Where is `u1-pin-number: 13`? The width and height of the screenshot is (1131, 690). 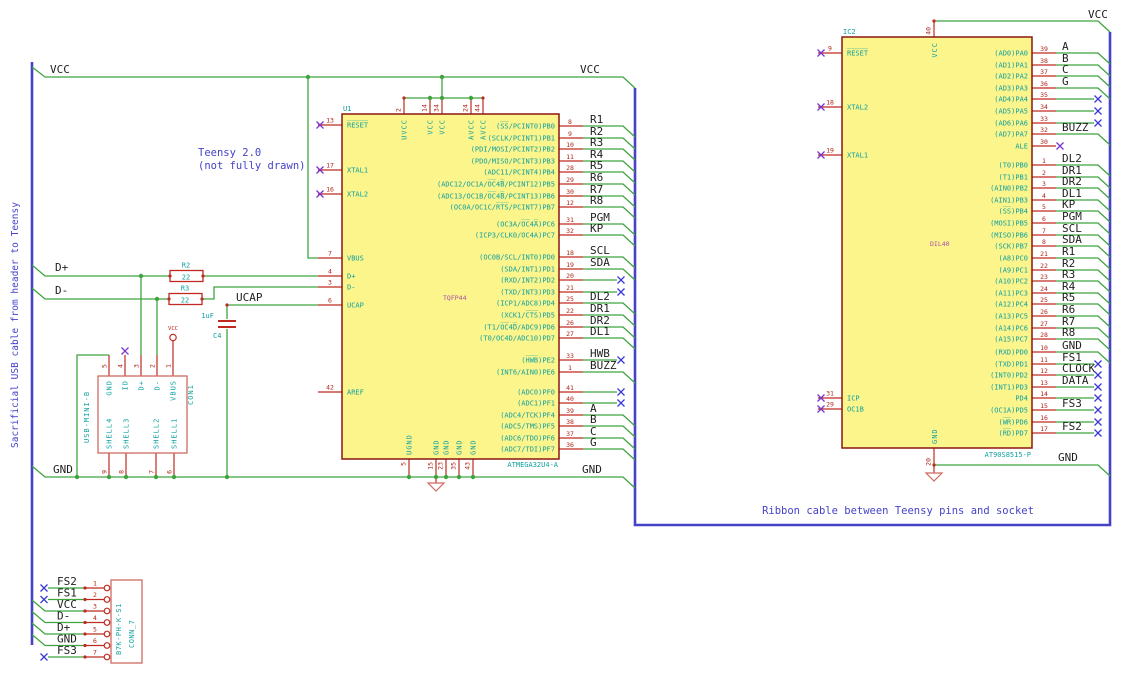 u1-pin-number: 13 is located at coordinates (330, 121).